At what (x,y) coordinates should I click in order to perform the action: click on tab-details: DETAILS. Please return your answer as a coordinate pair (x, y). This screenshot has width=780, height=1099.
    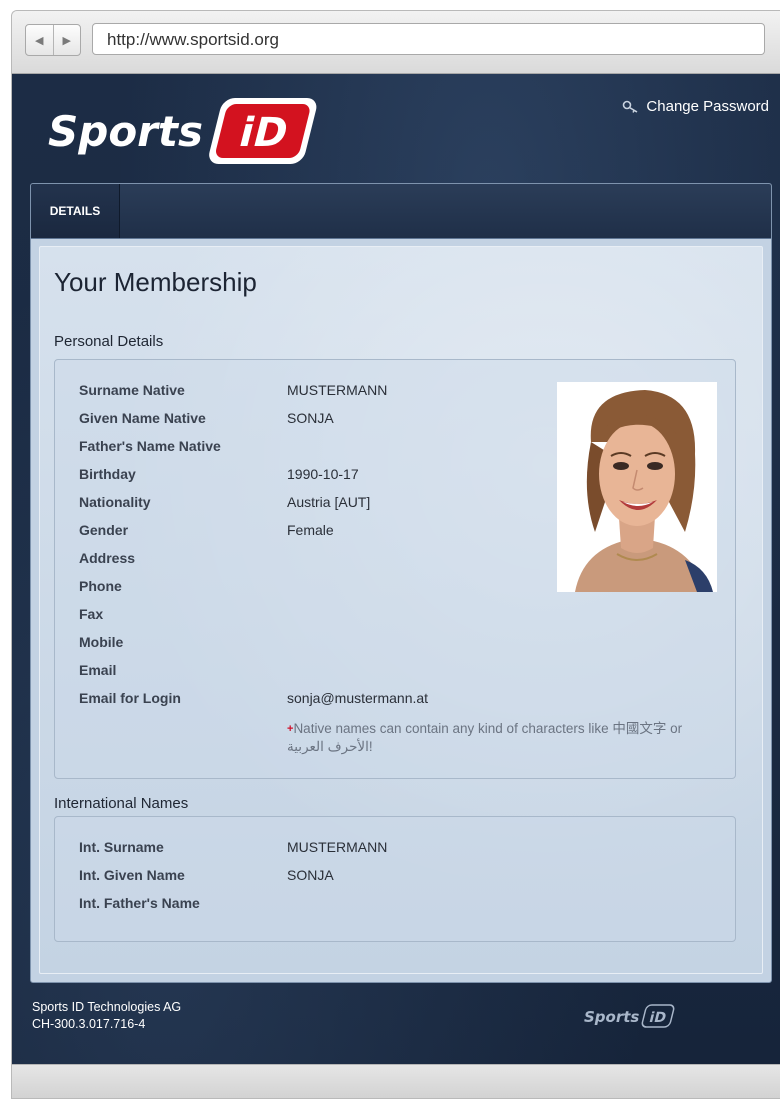
    Looking at the image, I should click on (75, 211).